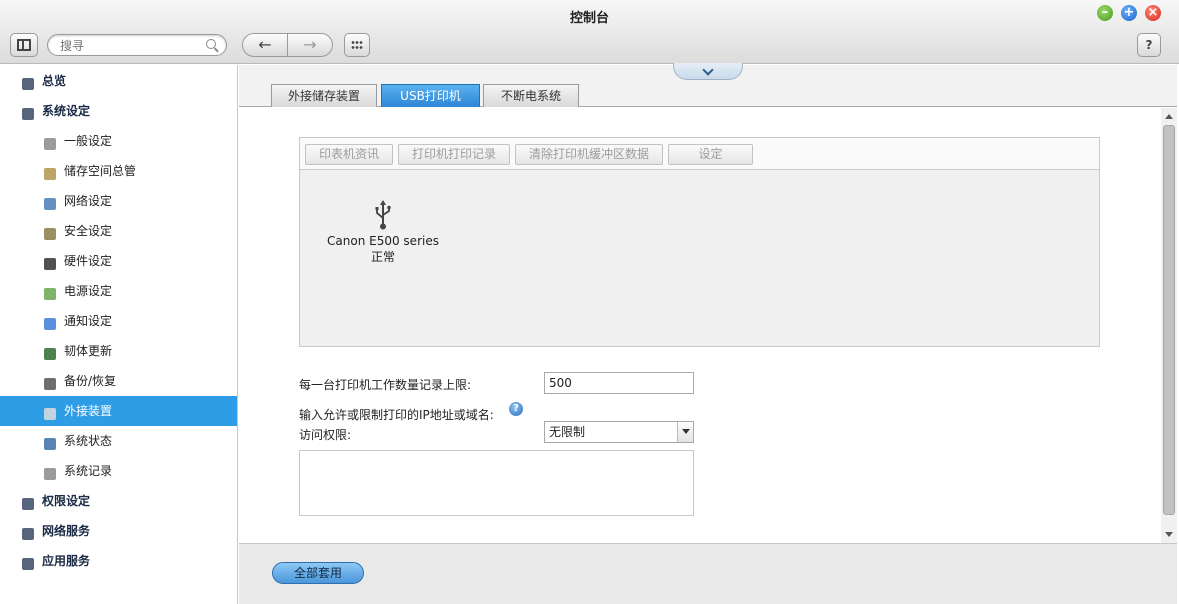 This screenshot has width=1179, height=604. I want to click on apps-grid-button, so click(357, 45).